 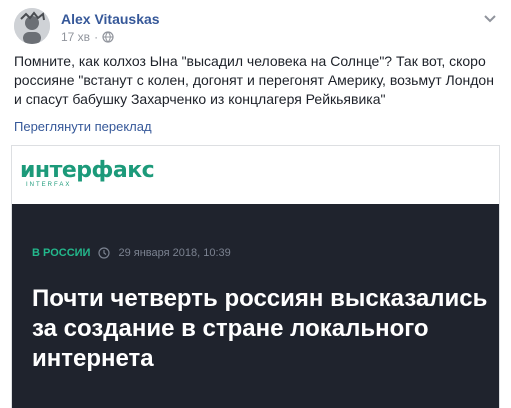 I want to click on card-meta: В РОССИИ 29 января 2018, 10:39, so click(x=131, y=253).